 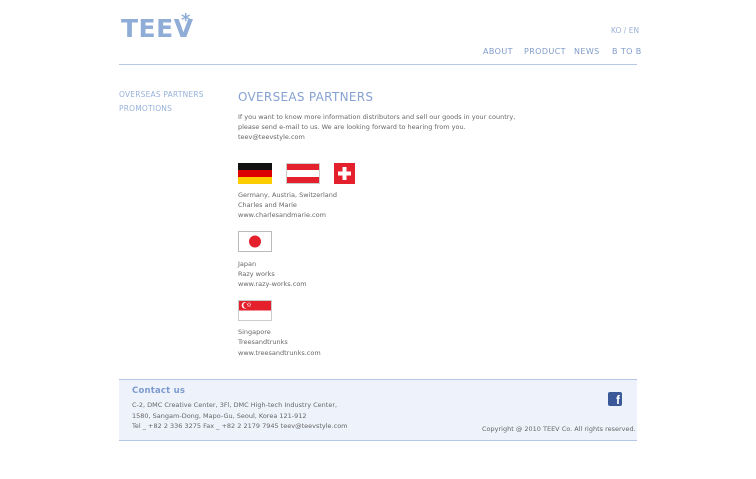 What do you see at coordinates (498, 51) in the screenshot?
I see `nav-about: ABOUT` at bounding box center [498, 51].